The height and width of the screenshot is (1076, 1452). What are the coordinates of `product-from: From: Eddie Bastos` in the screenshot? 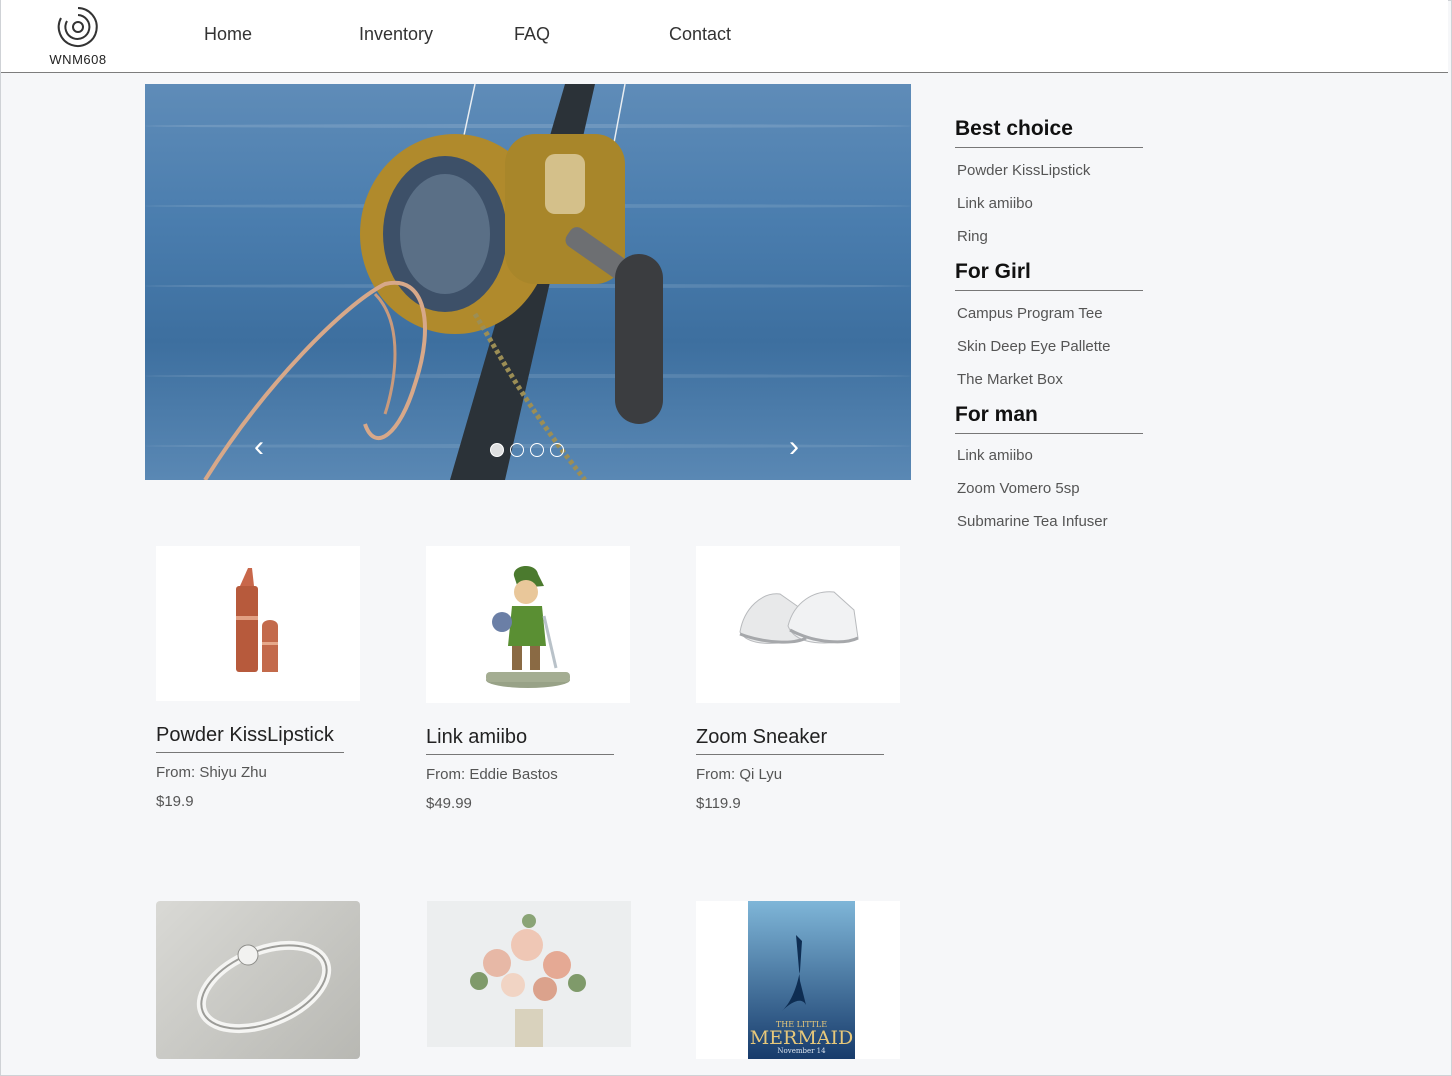 It's located at (492, 774).